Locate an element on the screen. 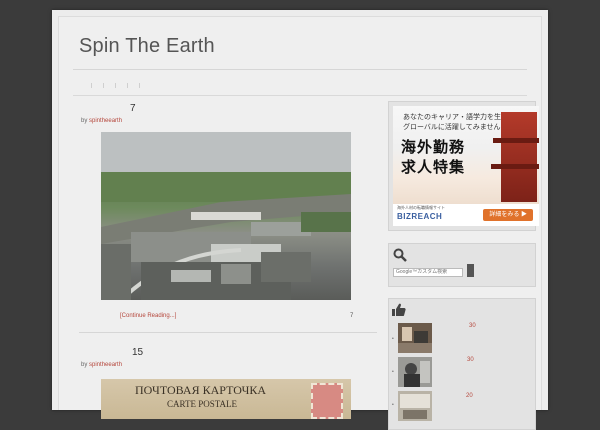  postcard-subtext: CARTE POSTALE is located at coordinates (202, 404).